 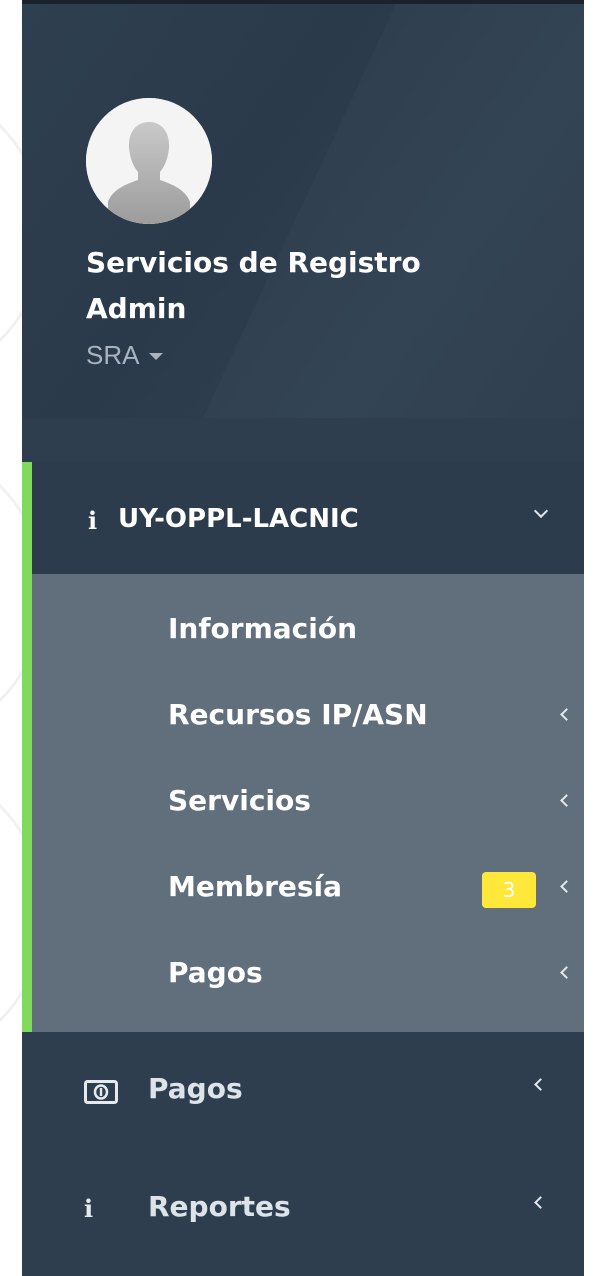 I want to click on submenu-item-label: Recursos IP/ASN, so click(x=298, y=714).